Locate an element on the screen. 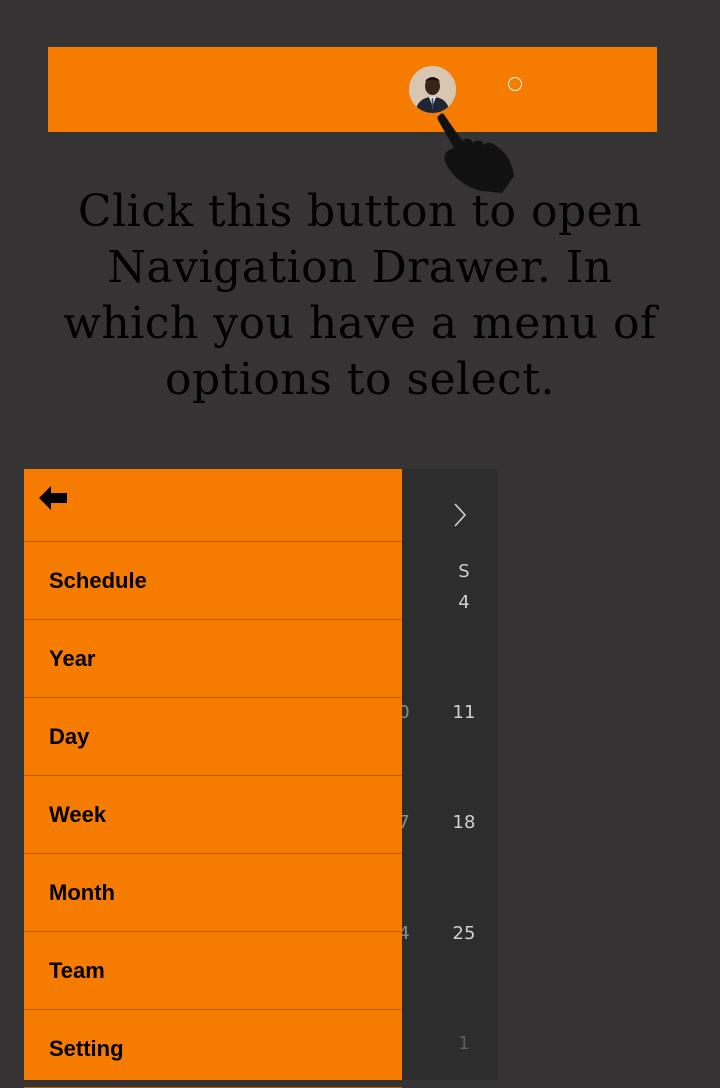 The height and width of the screenshot is (1088, 720). profile-avatar-button is located at coordinates (432, 89).